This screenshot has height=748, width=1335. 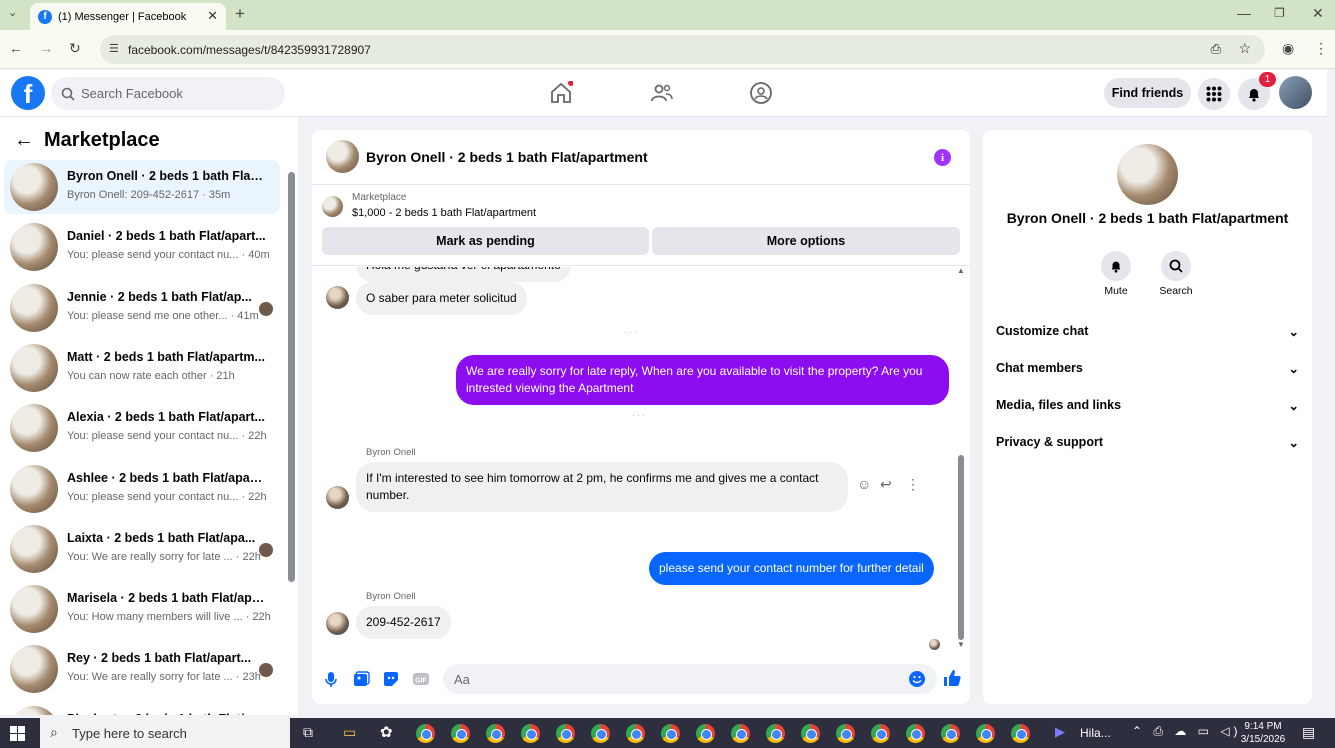 I want to click on groups-icon, so click(x=761, y=93).